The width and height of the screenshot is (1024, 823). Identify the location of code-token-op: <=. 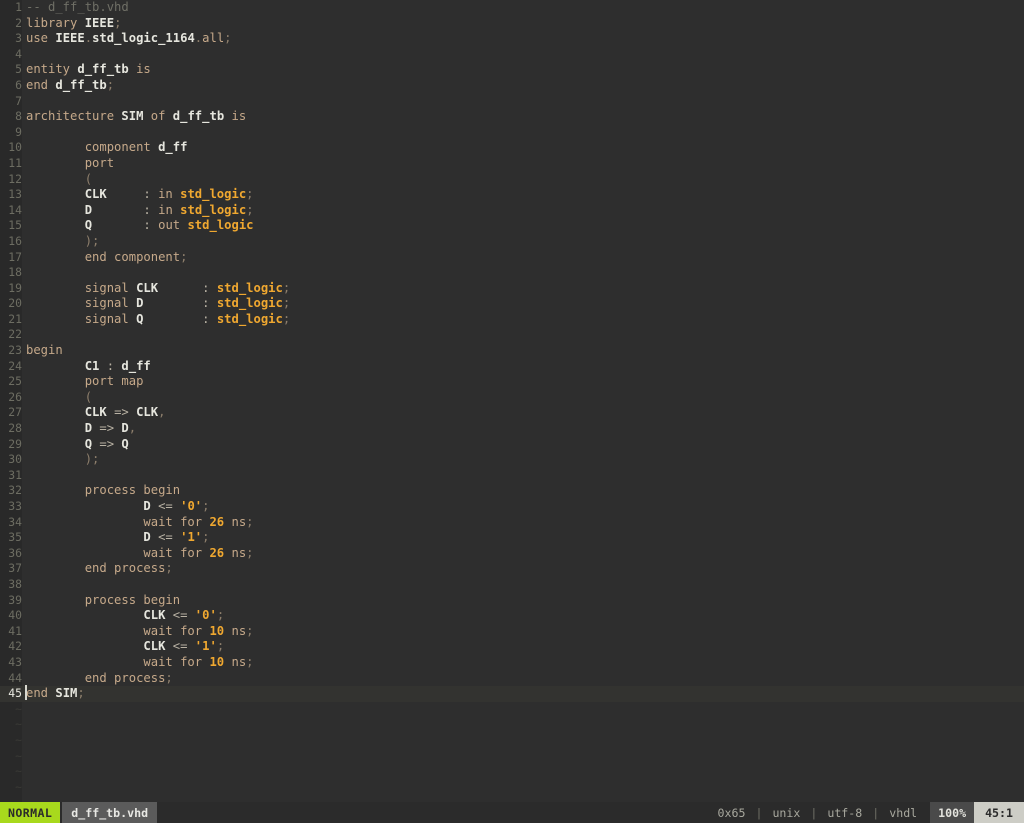
(165, 506).